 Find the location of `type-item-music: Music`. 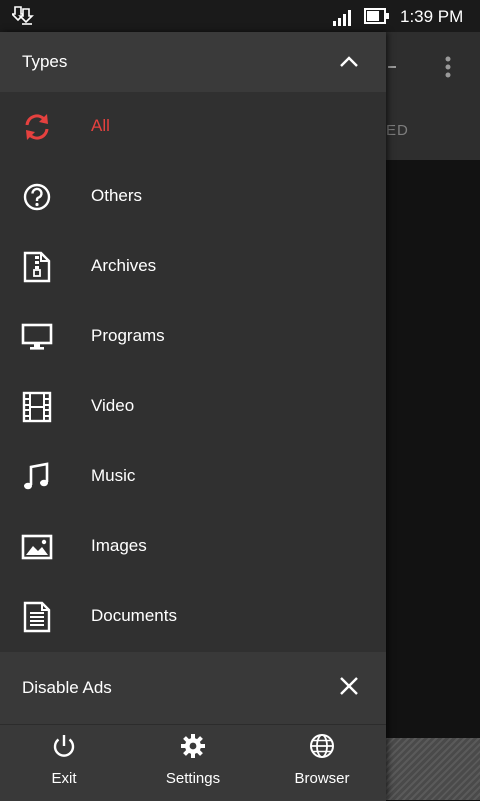

type-item-music: Music is located at coordinates (193, 477).